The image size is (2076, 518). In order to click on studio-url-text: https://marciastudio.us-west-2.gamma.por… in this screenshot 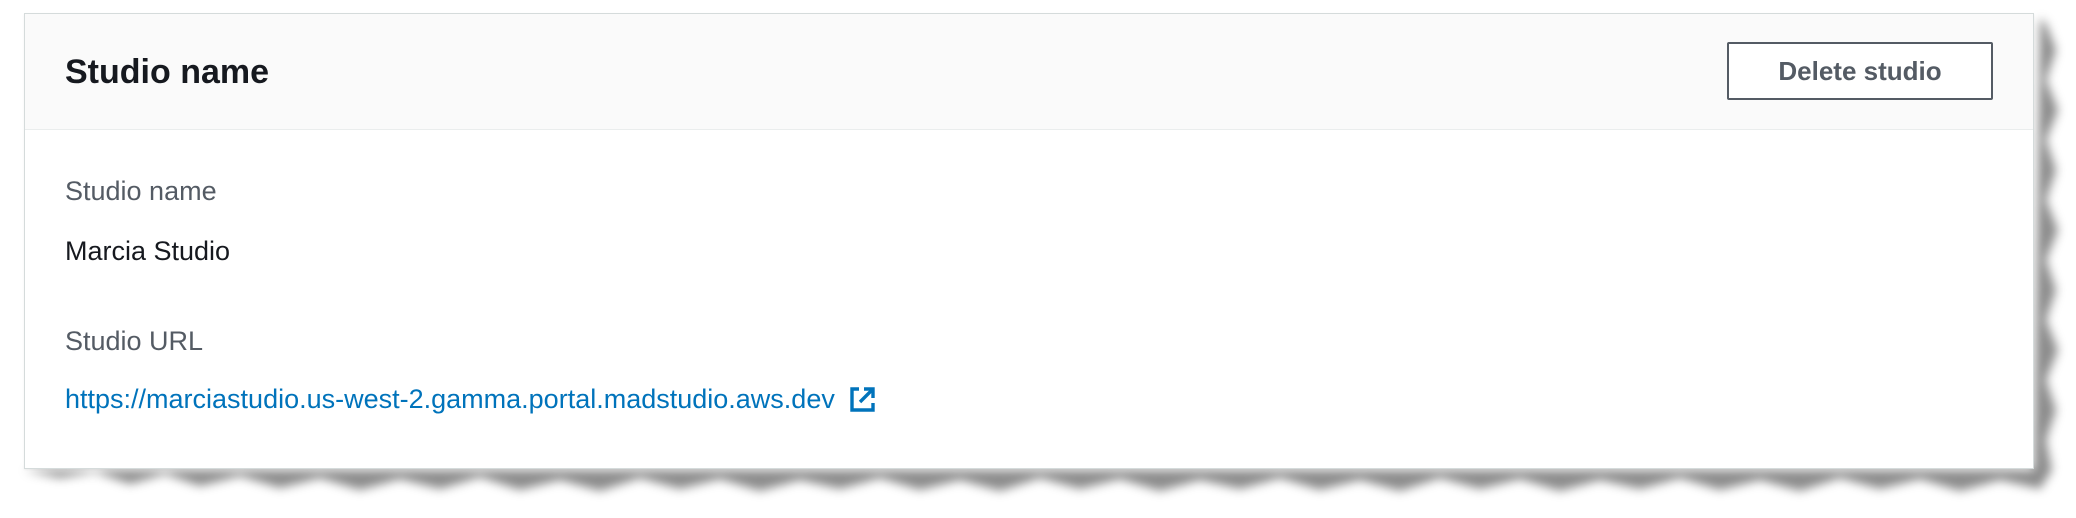, I will do `click(450, 399)`.